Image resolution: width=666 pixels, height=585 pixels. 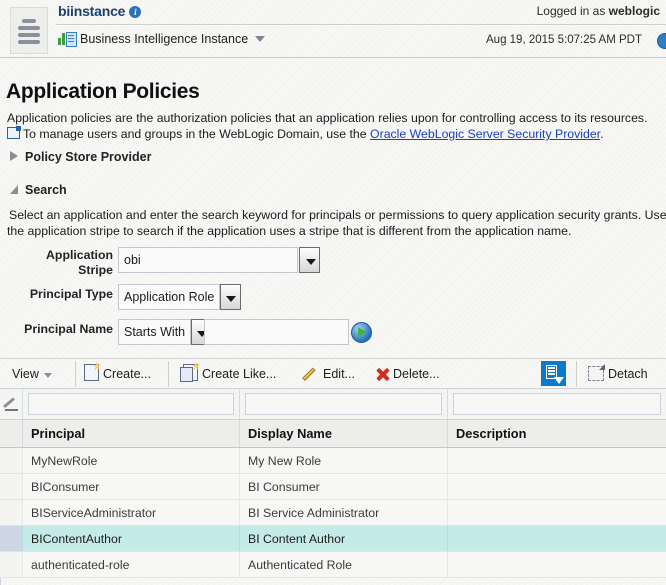 I want to click on section-policy-store-provider: Policy Store Provider, so click(x=80, y=157).